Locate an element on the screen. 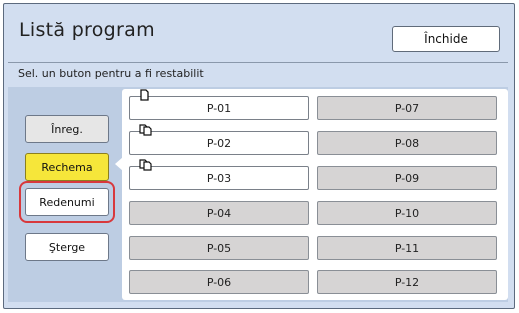  program-button-p03: P-03 is located at coordinates (219, 174).